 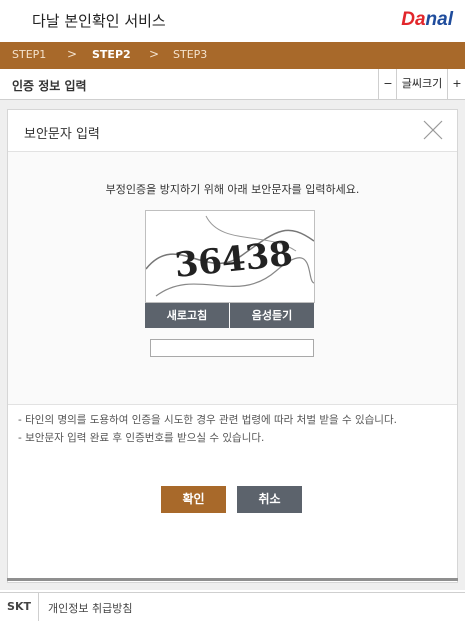 I want to click on dialog-bottom-border, so click(x=232, y=579).